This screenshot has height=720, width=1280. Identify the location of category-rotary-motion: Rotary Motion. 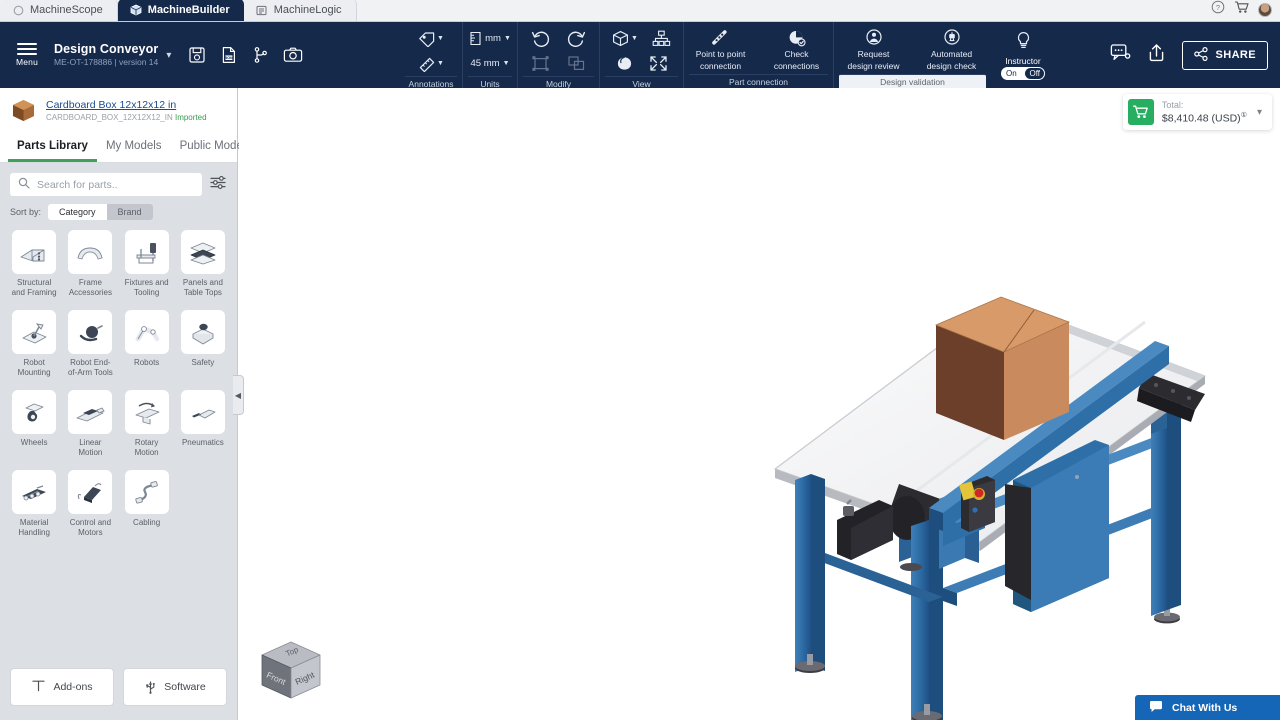
(147, 430).